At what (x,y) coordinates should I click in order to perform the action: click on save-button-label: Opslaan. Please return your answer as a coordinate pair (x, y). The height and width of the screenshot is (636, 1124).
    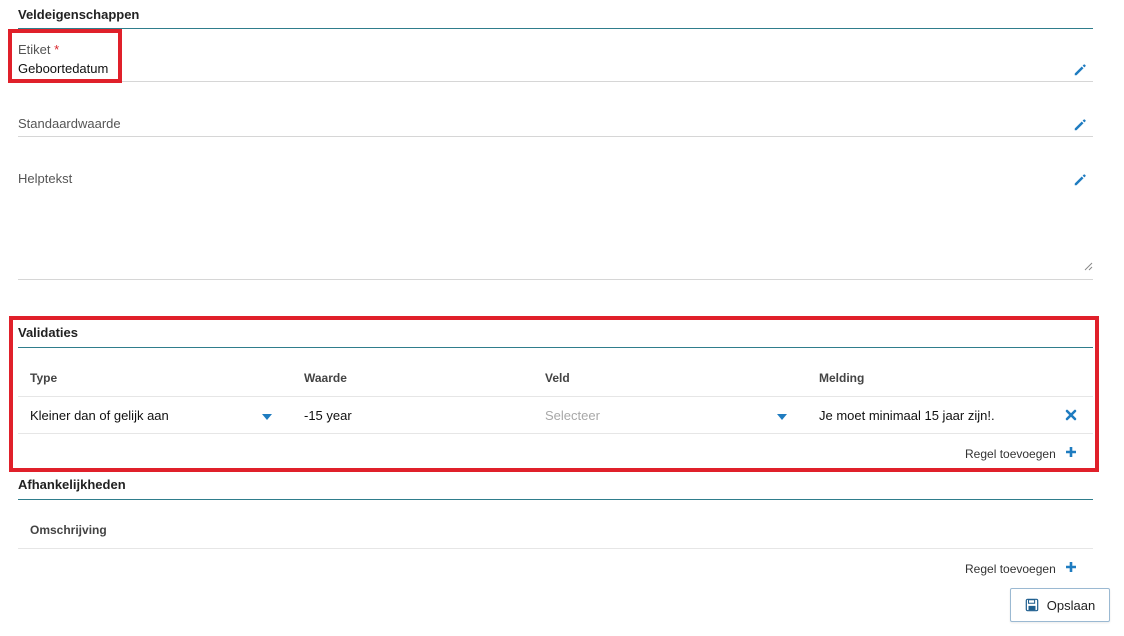
    Looking at the image, I should click on (1071, 605).